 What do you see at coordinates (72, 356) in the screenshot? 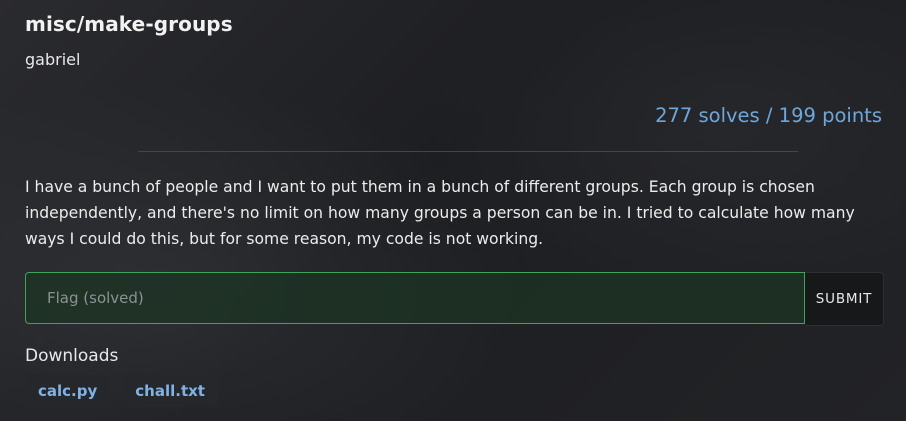
I see `downloads-heading: Downloads` at bounding box center [72, 356].